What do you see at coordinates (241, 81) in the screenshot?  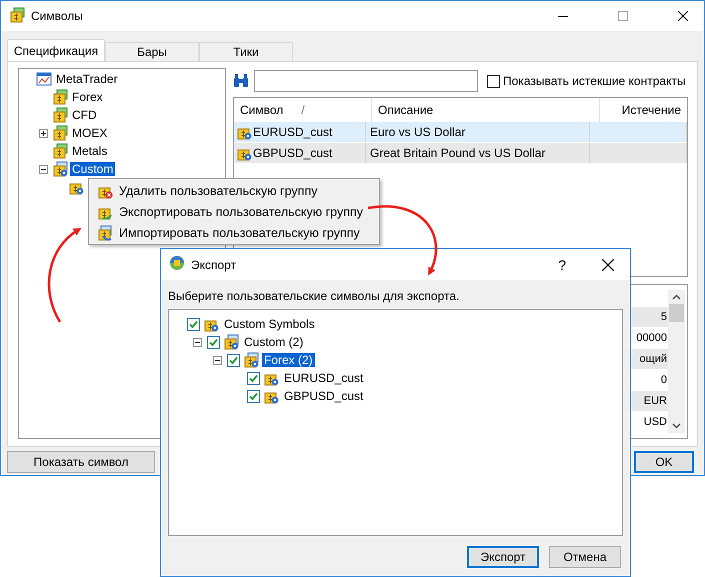 I see `binoculars-icon` at bounding box center [241, 81].